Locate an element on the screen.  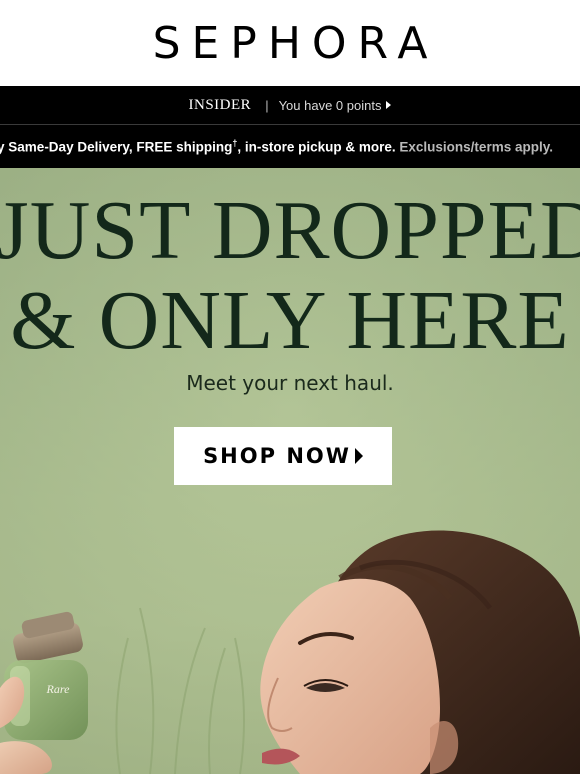
benefits-text-start: y Same-Day Delivery, FREE shipping is located at coordinates (116, 147).